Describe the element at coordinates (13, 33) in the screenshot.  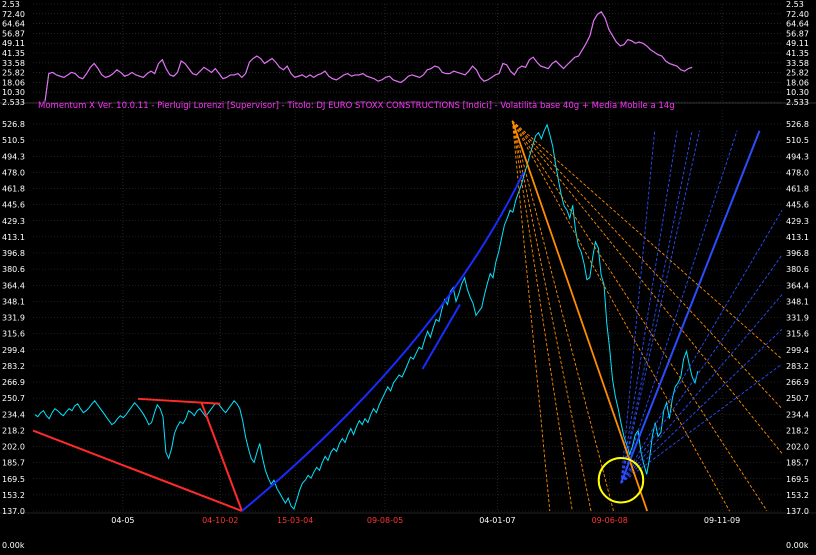
I see `vol-y-tick-left: 56.87` at that location.